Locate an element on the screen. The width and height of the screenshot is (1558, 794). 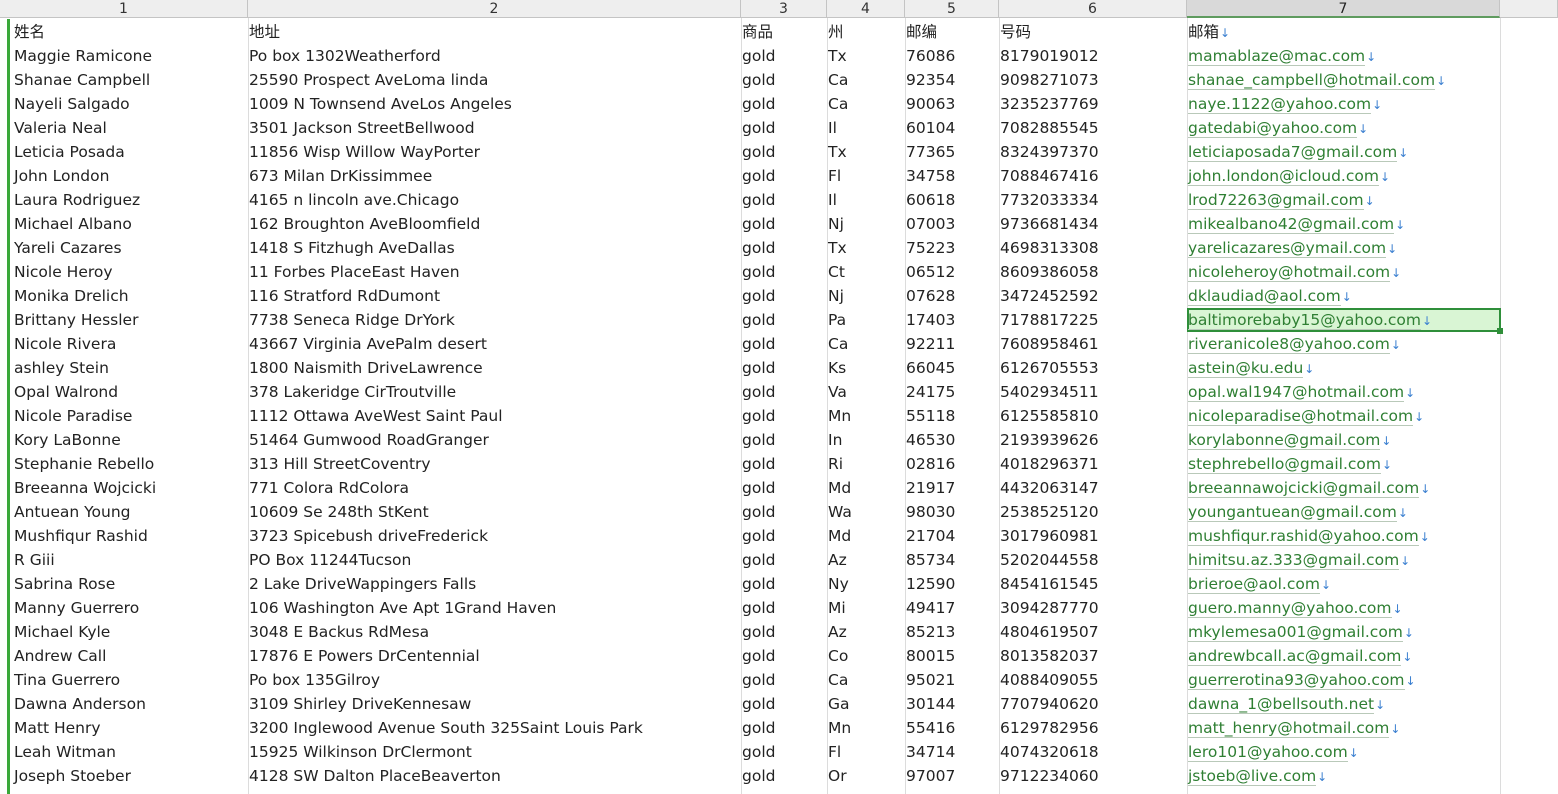
table-cell: Mn is located at coordinates (839, 416).